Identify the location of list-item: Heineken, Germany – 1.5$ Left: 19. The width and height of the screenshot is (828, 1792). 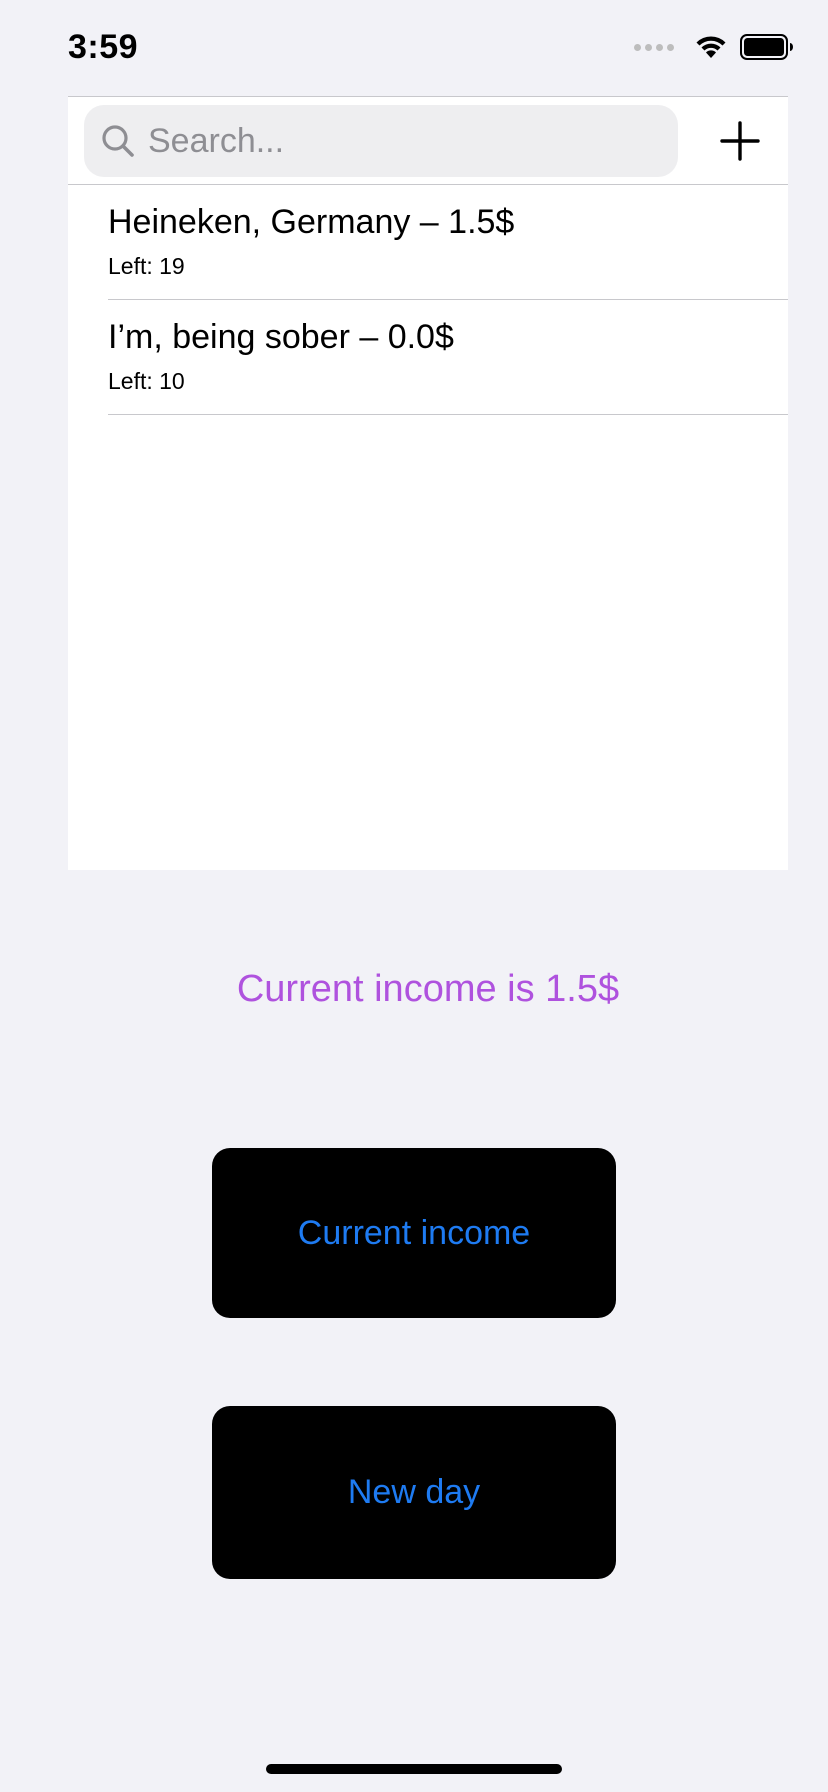
(428, 242).